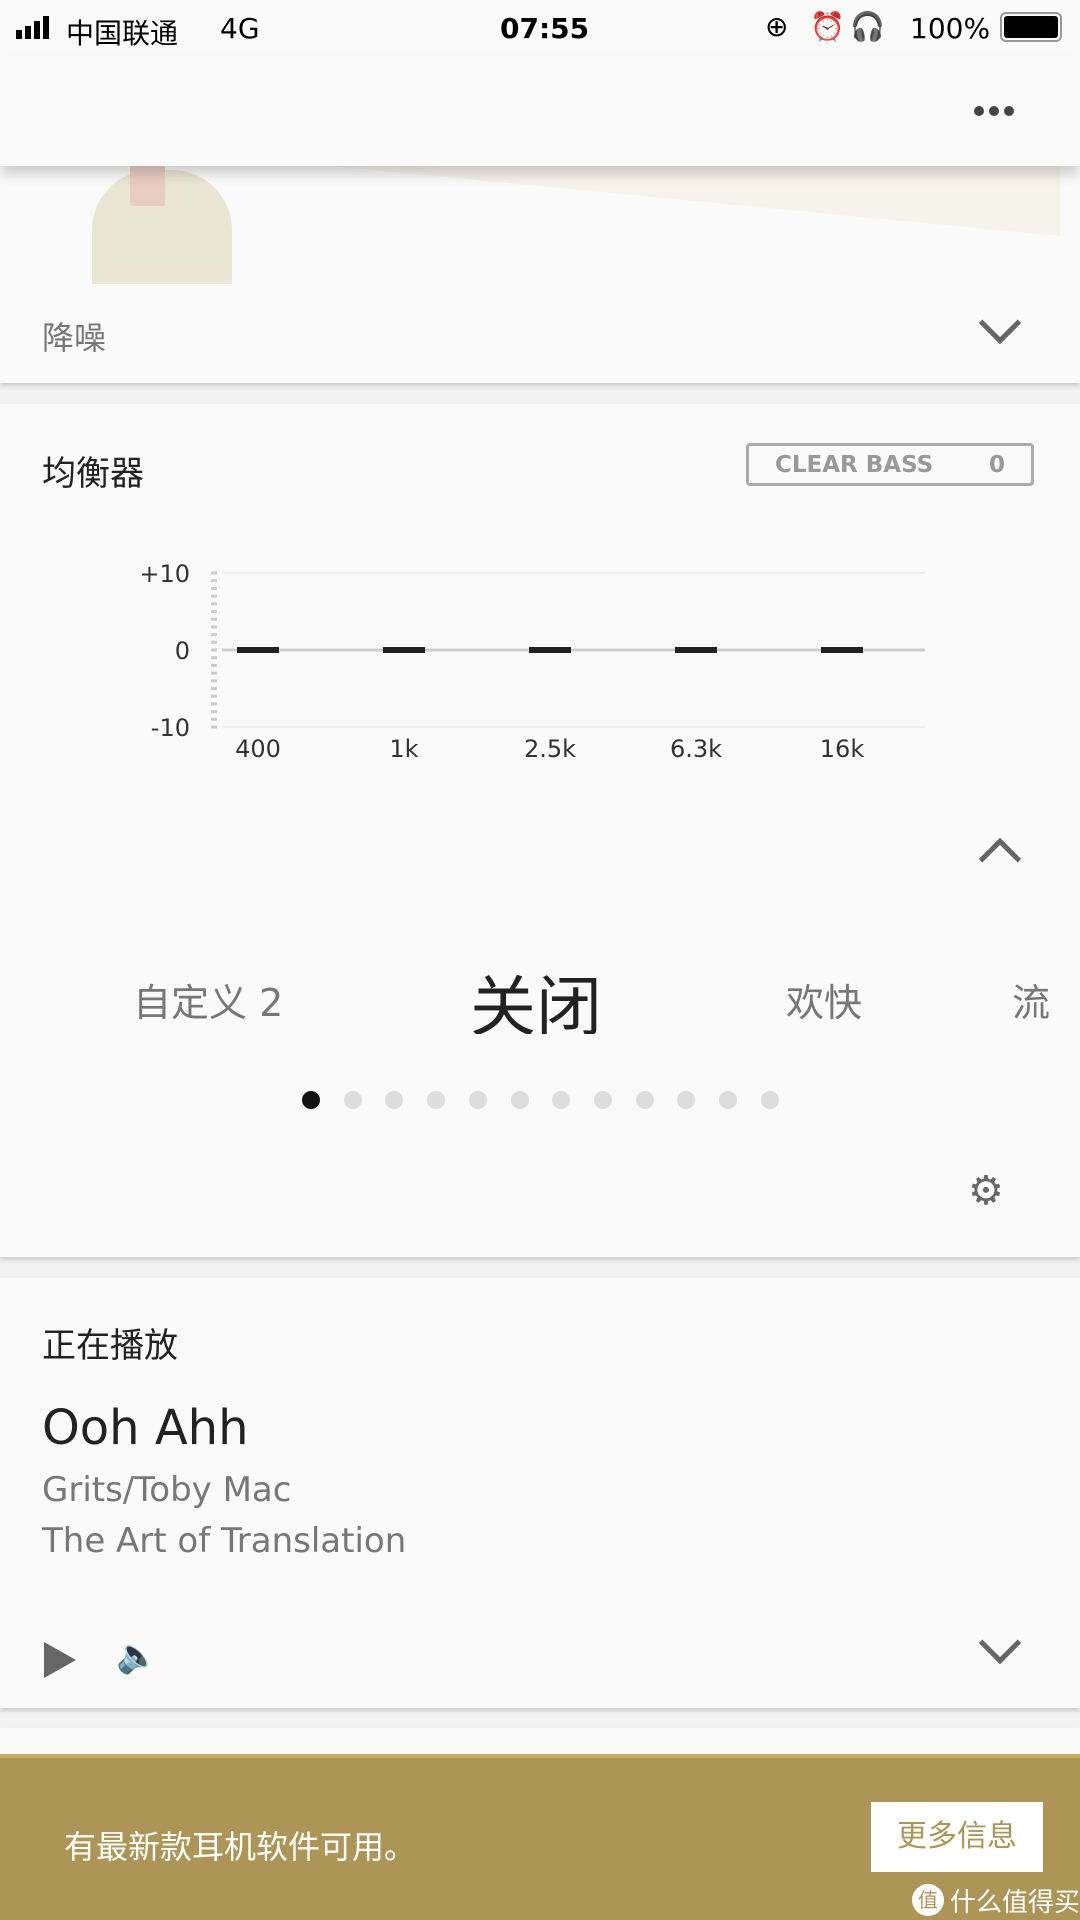 The height and width of the screenshot is (1920, 1080). What do you see at coordinates (182, 651) in the screenshot?
I see `y-tick-label: 0` at bounding box center [182, 651].